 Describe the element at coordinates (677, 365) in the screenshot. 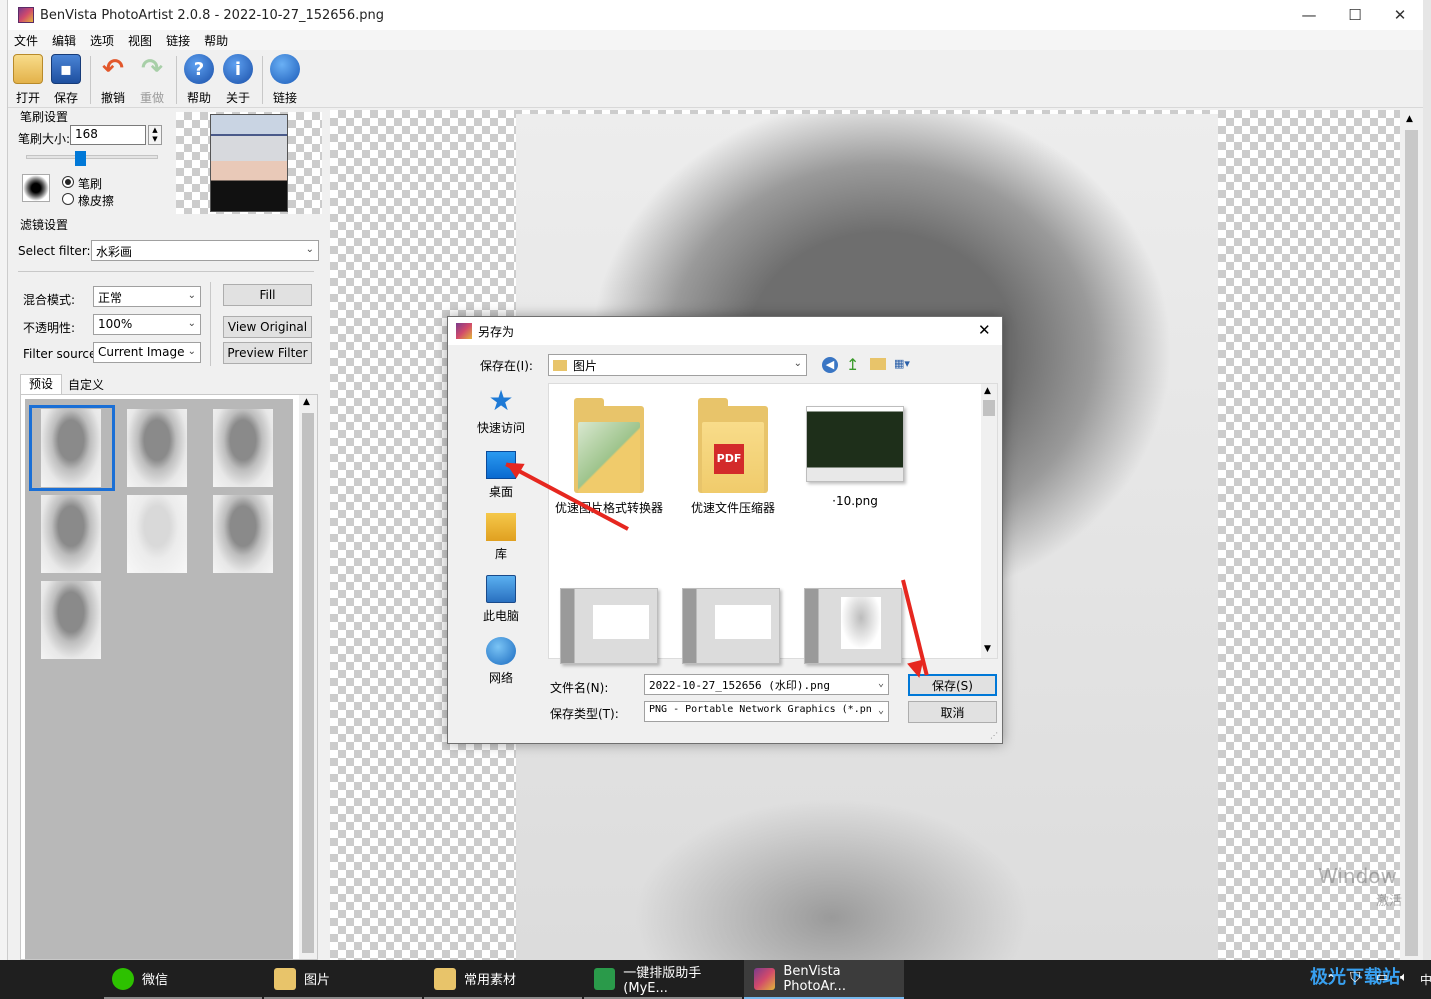

I see `save-in-select: 图片 ⌄` at that location.